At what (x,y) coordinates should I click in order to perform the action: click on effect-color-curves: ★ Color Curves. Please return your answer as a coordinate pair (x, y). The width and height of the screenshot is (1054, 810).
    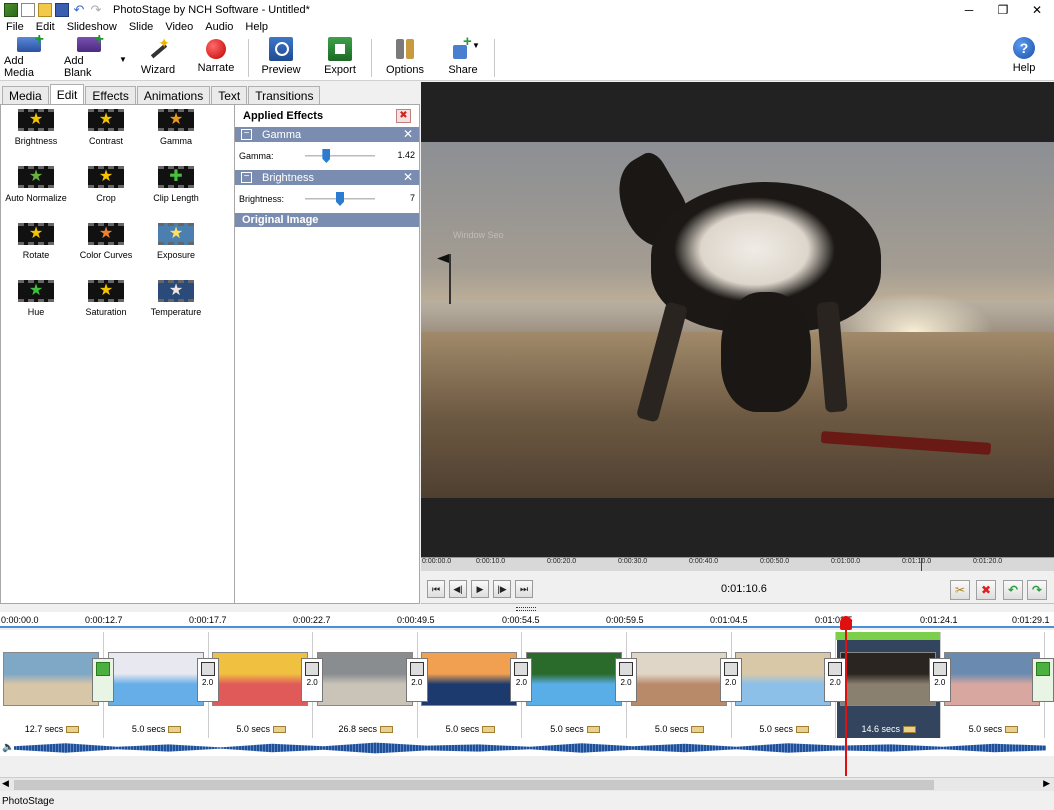
    Looking at the image, I should click on (106, 244).